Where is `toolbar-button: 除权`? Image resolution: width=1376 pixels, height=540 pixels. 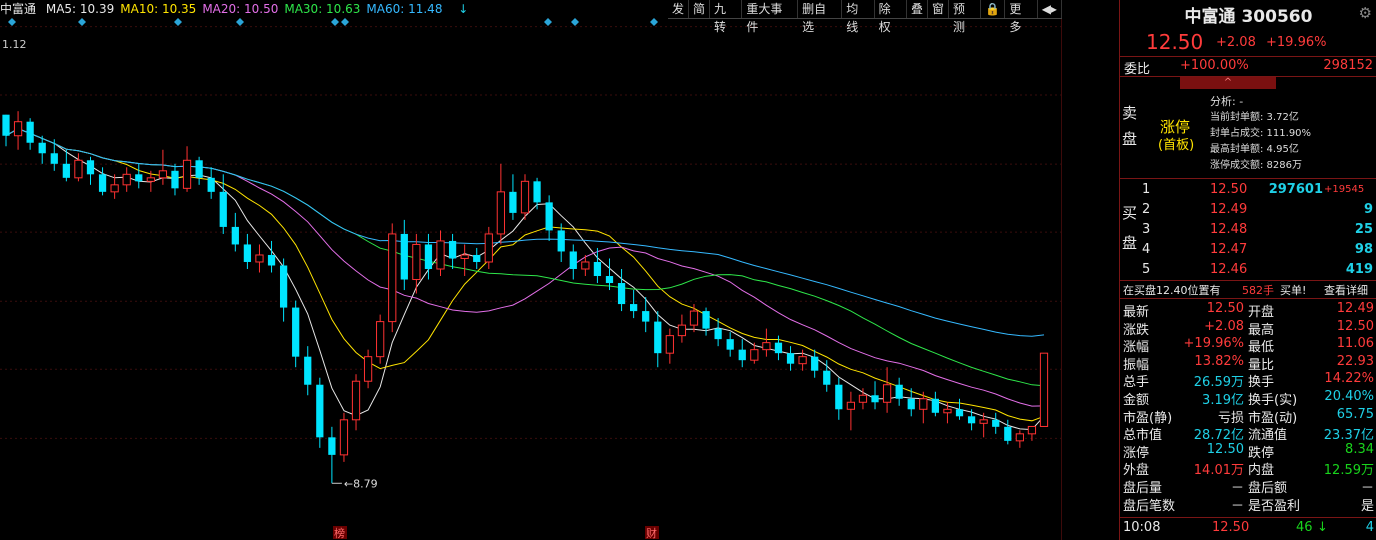
toolbar-button: 除权 is located at coordinates (891, 17).